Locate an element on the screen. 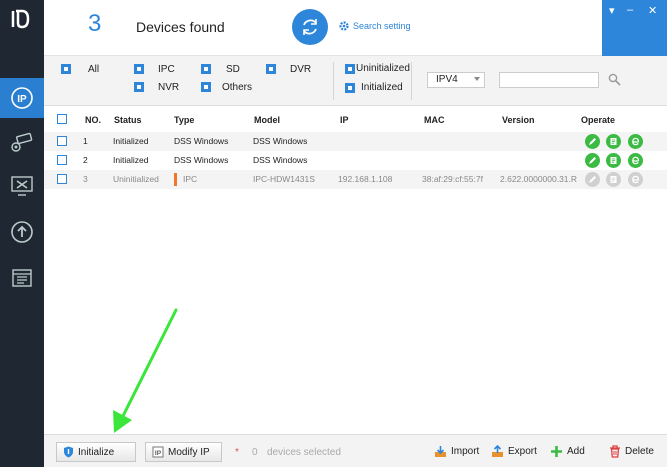  app-logo is located at coordinates (22, 20).